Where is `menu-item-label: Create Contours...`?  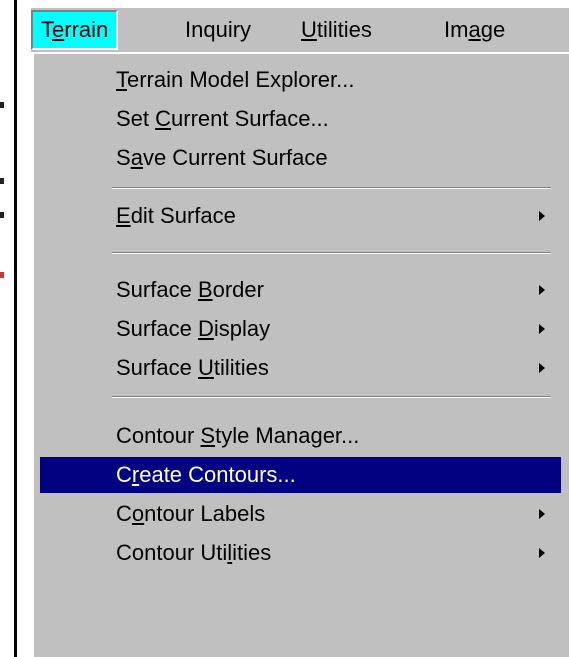
menu-item-label: Create Contours... is located at coordinates (206, 474).